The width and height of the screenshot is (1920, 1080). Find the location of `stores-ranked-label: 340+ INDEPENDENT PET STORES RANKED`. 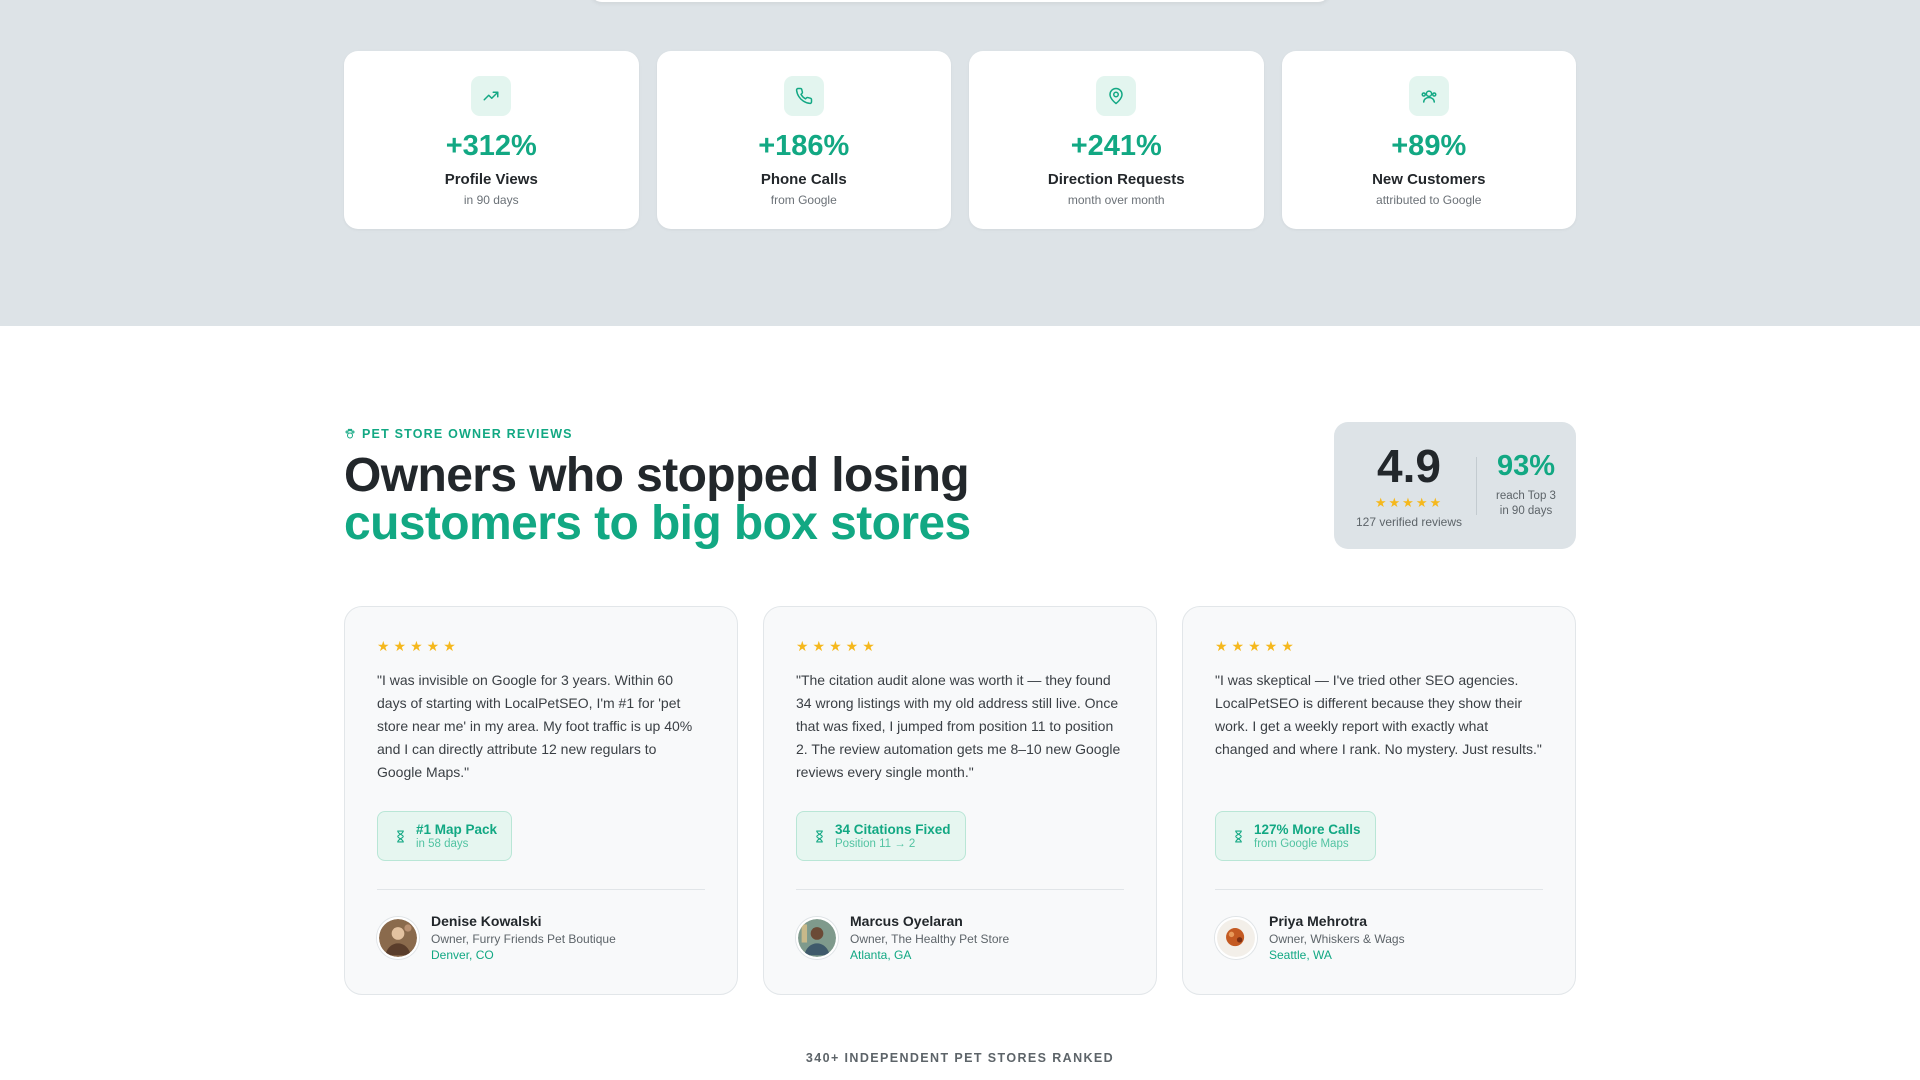

stores-ranked-label: 340+ INDEPENDENT PET STORES RANKED is located at coordinates (960, 1058).